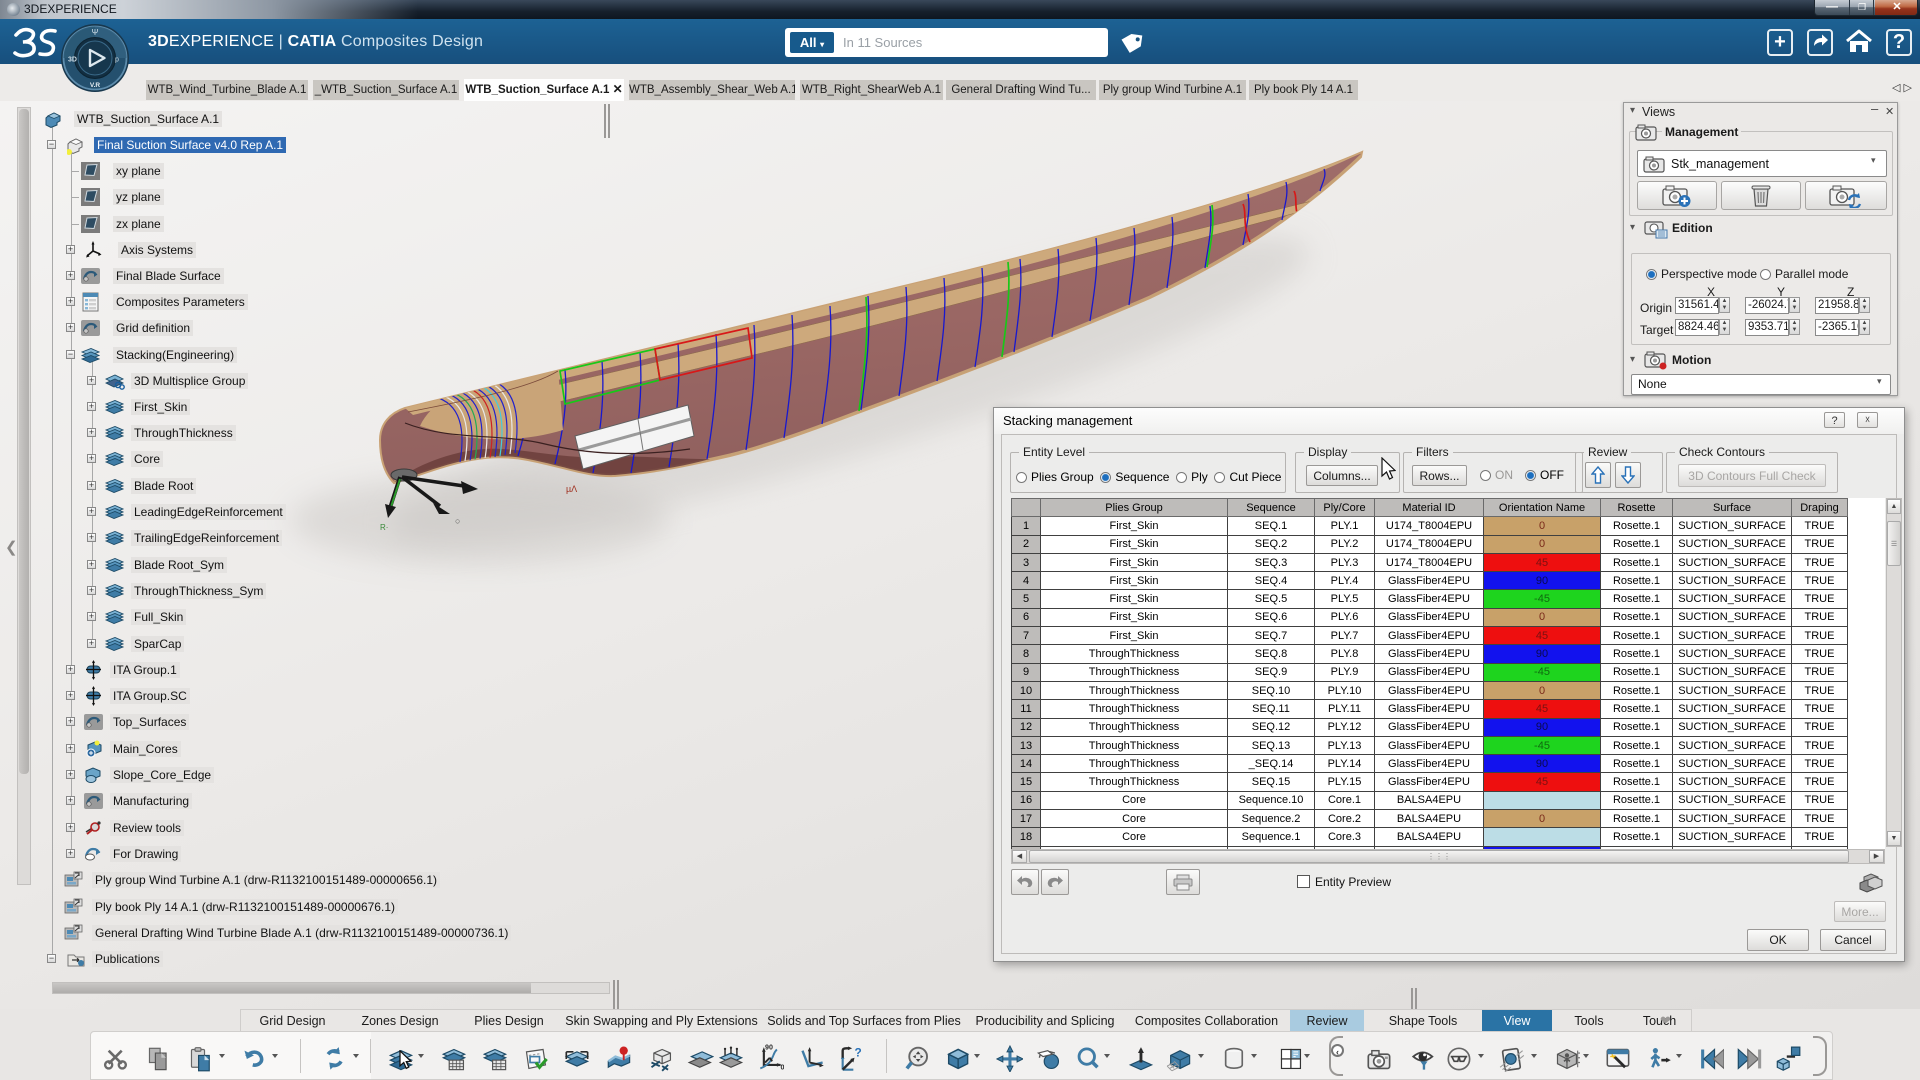  Describe the element at coordinates (571, 489) in the screenshot. I see `svg-text: µΛ` at that location.